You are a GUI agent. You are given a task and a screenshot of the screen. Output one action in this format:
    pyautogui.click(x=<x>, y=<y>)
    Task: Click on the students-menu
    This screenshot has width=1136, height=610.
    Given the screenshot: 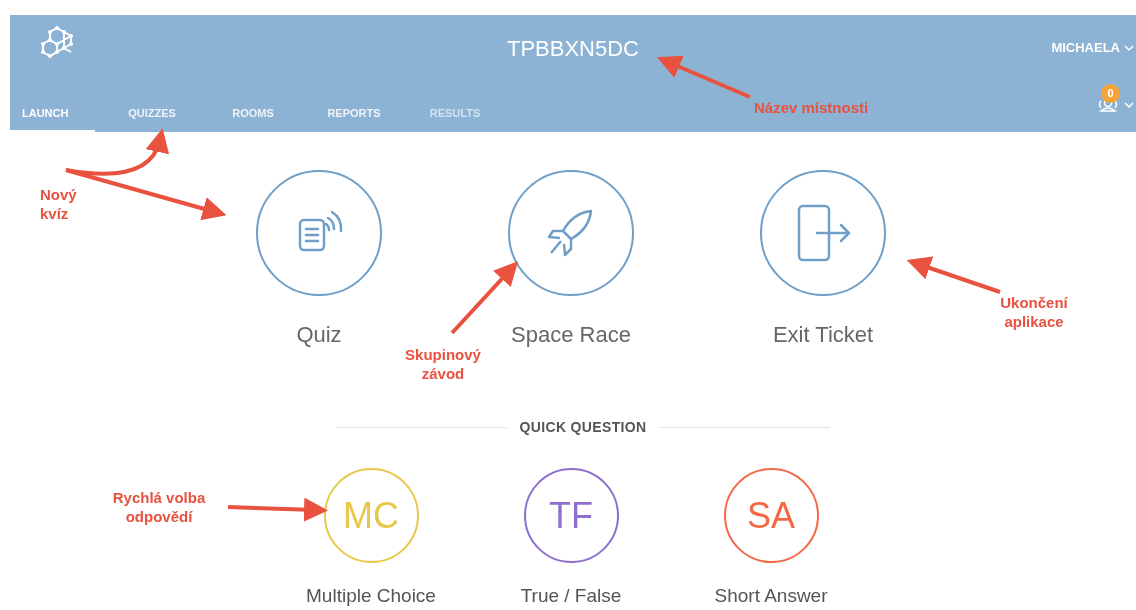 What is the action you would take?
    pyautogui.click(x=1115, y=105)
    